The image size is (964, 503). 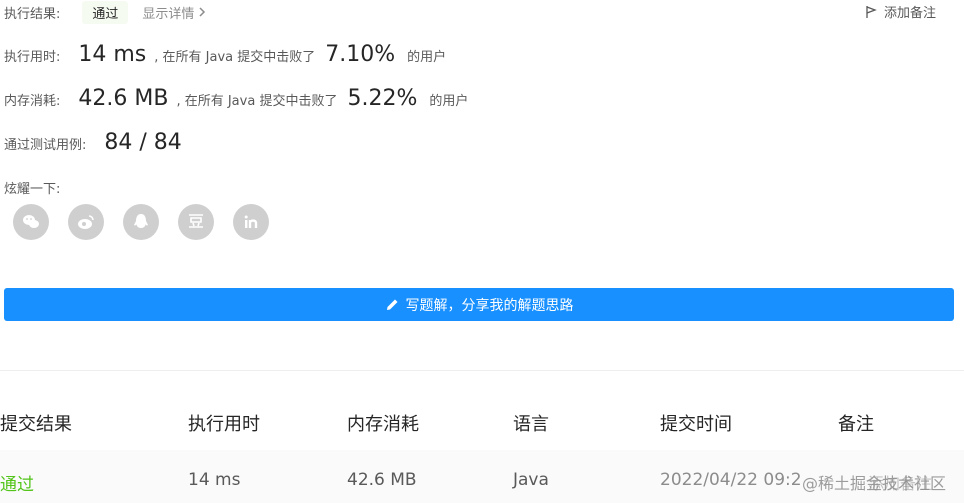 What do you see at coordinates (257, 101) in the screenshot?
I see `memory-mid-text: , 在所有 Java 提交中击败了` at bounding box center [257, 101].